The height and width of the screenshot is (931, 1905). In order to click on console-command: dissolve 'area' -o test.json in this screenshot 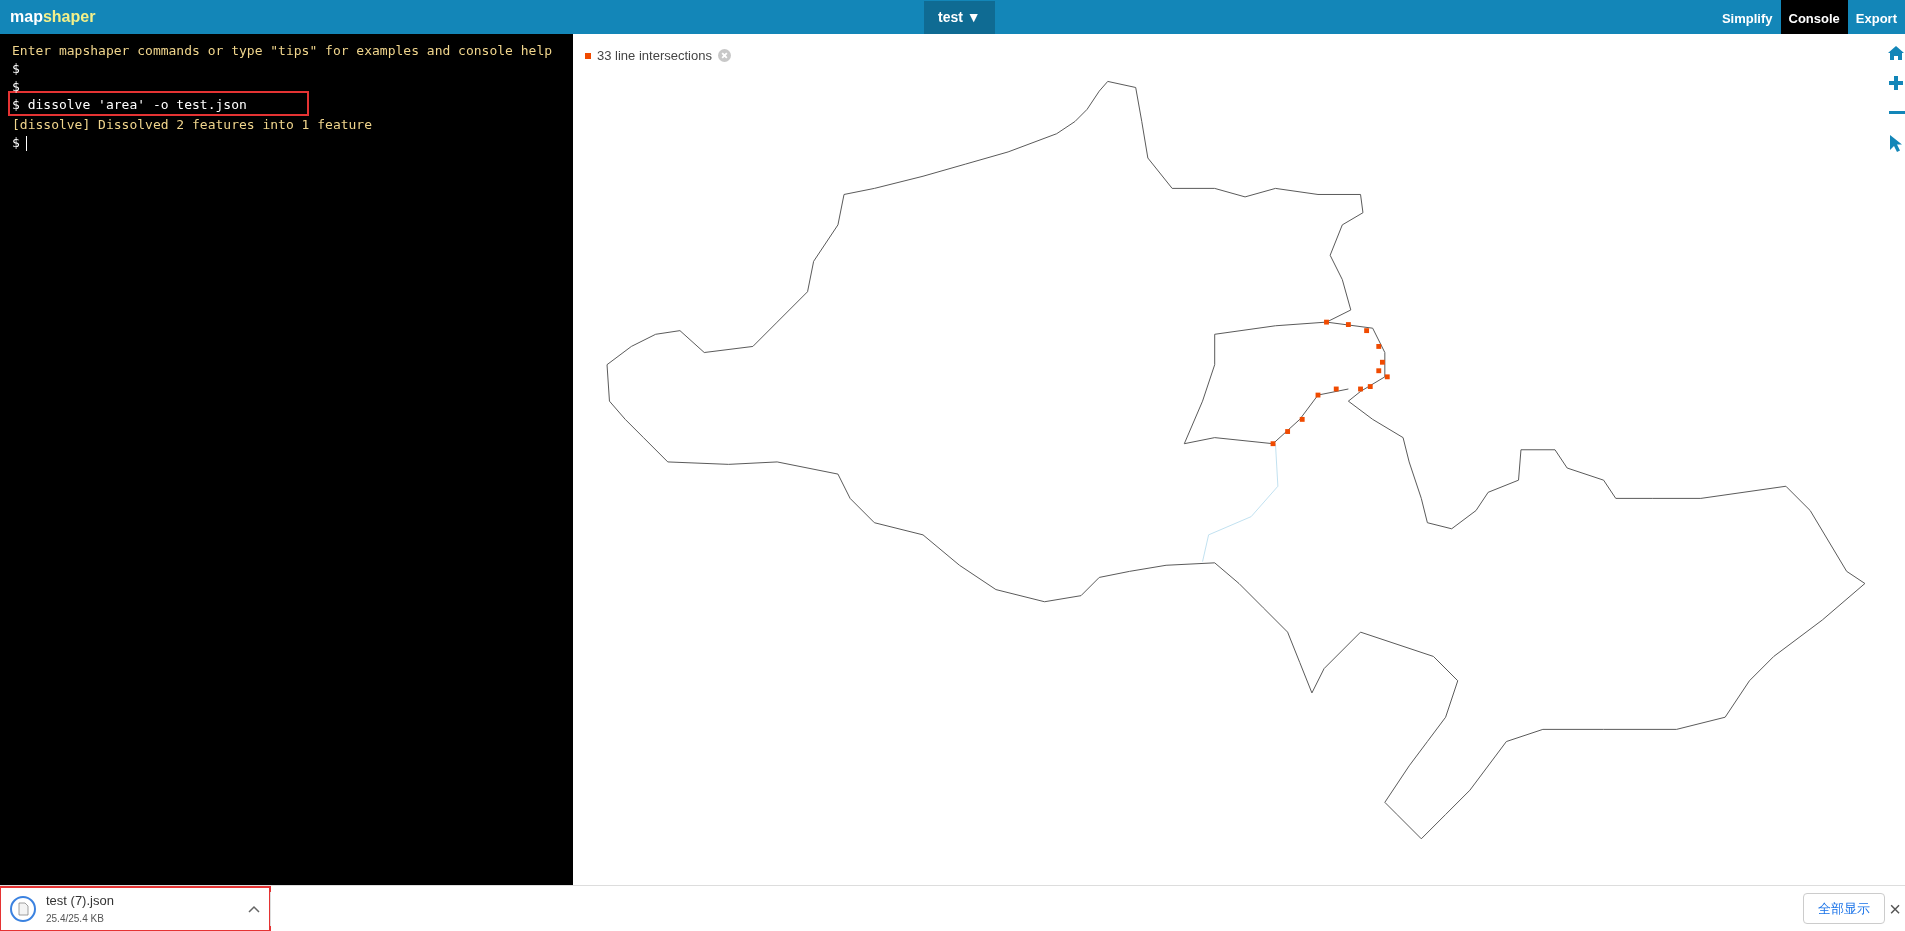, I will do `click(136, 105)`.